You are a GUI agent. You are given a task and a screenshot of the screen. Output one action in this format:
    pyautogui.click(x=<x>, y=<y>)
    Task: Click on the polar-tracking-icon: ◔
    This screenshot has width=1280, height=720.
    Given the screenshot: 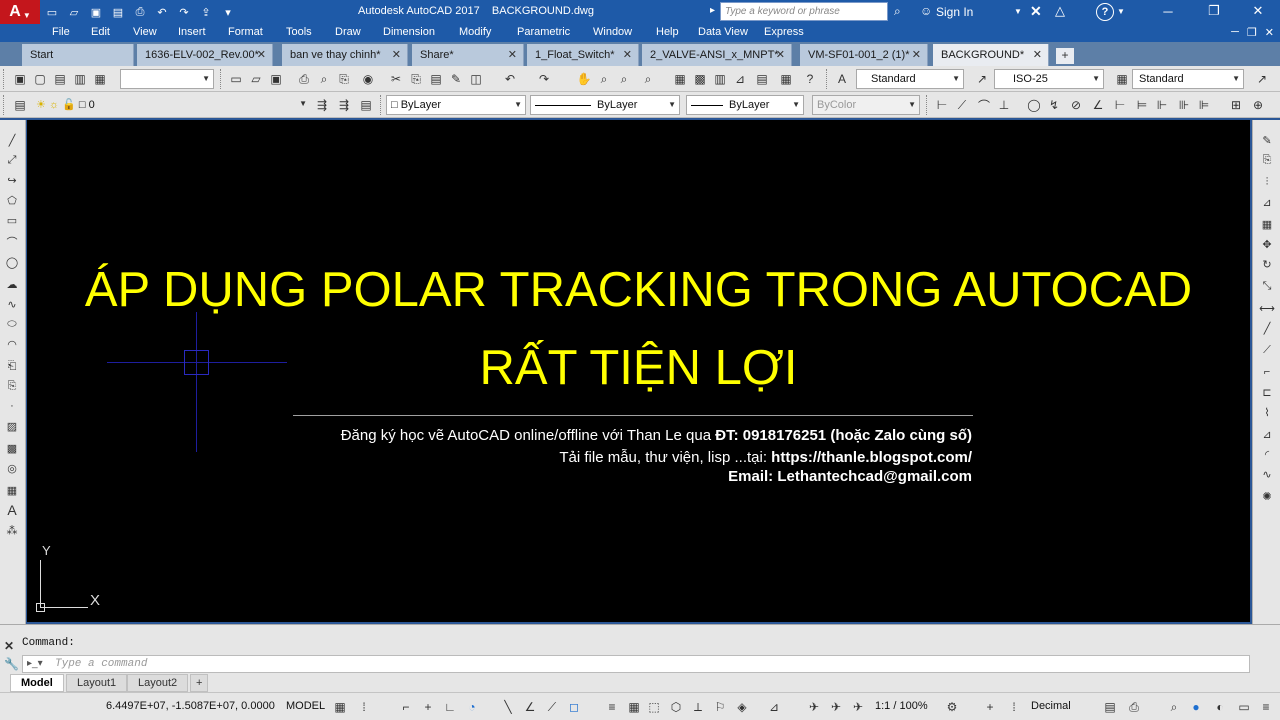 What is the action you would take?
    pyautogui.click(x=472, y=707)
    